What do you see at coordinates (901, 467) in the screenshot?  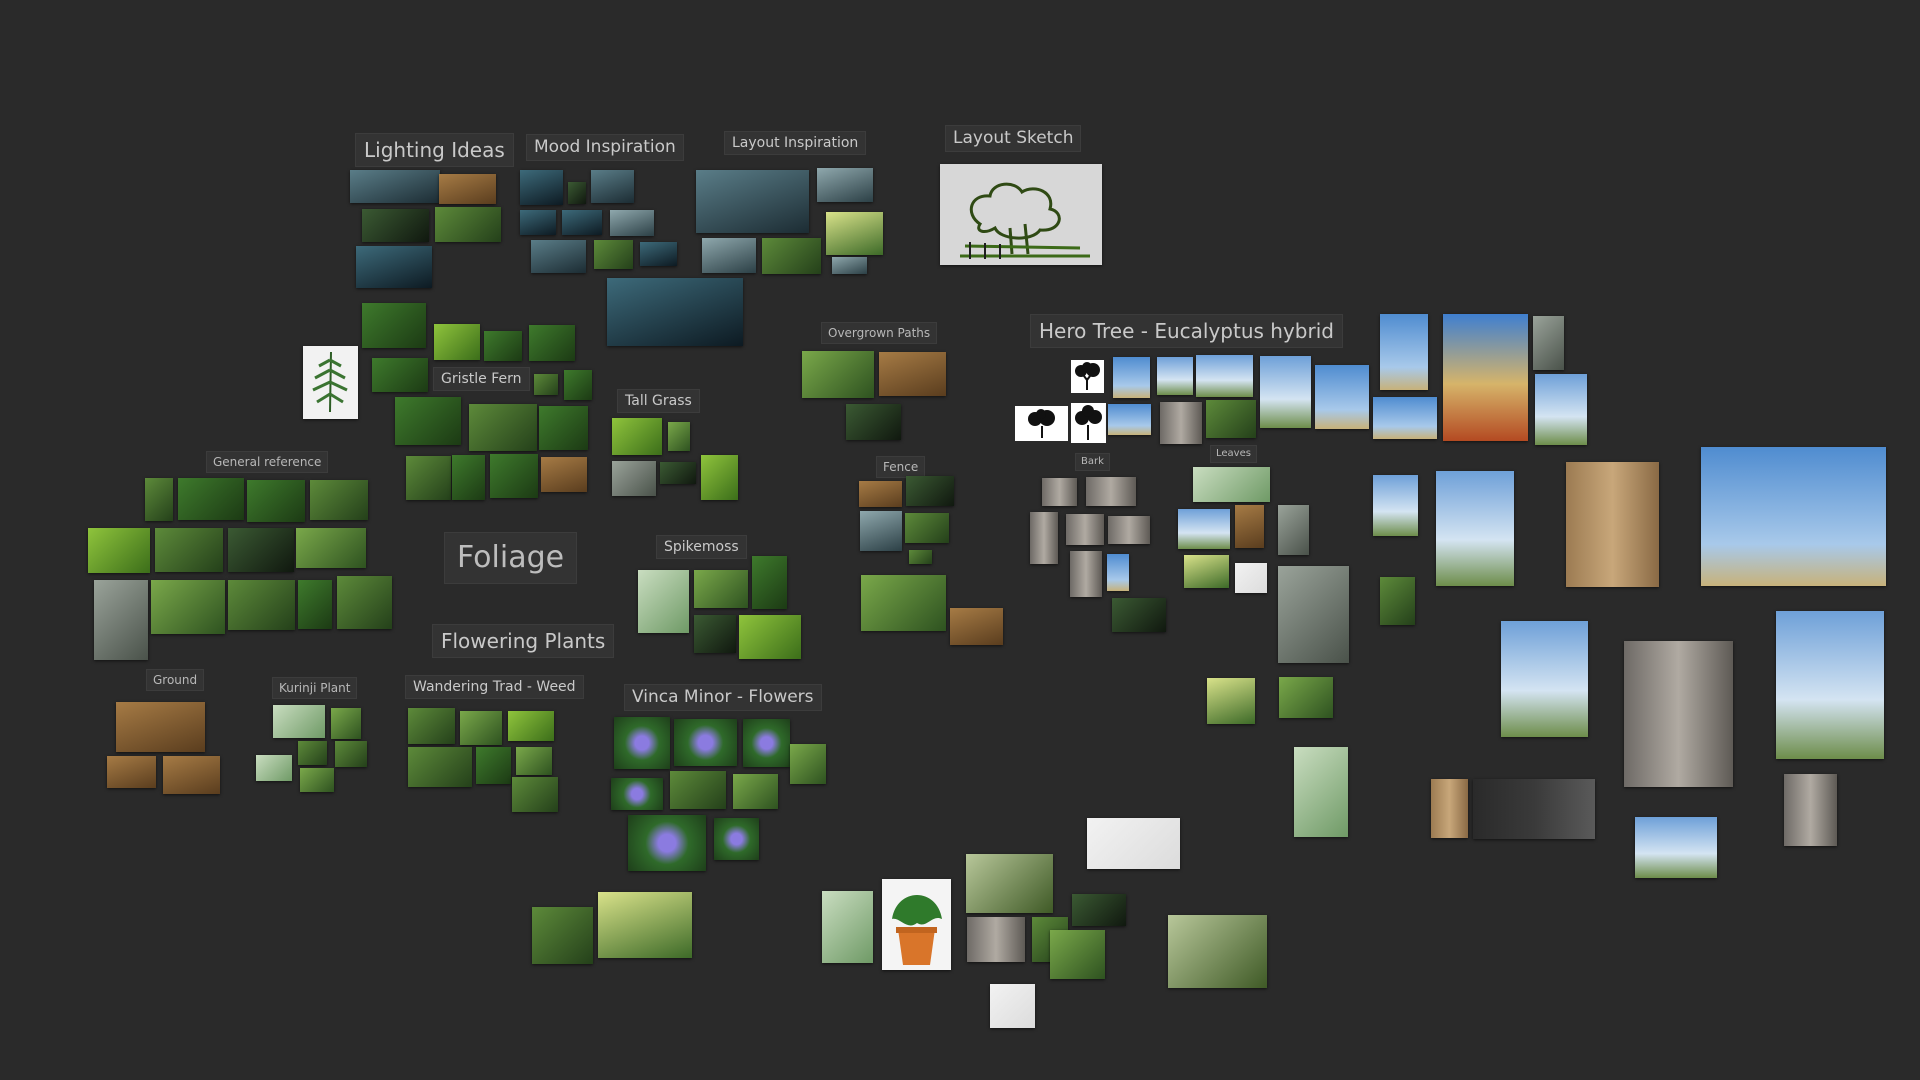 I see `group-title-fence: Fence` at bounding box center [901, 467].